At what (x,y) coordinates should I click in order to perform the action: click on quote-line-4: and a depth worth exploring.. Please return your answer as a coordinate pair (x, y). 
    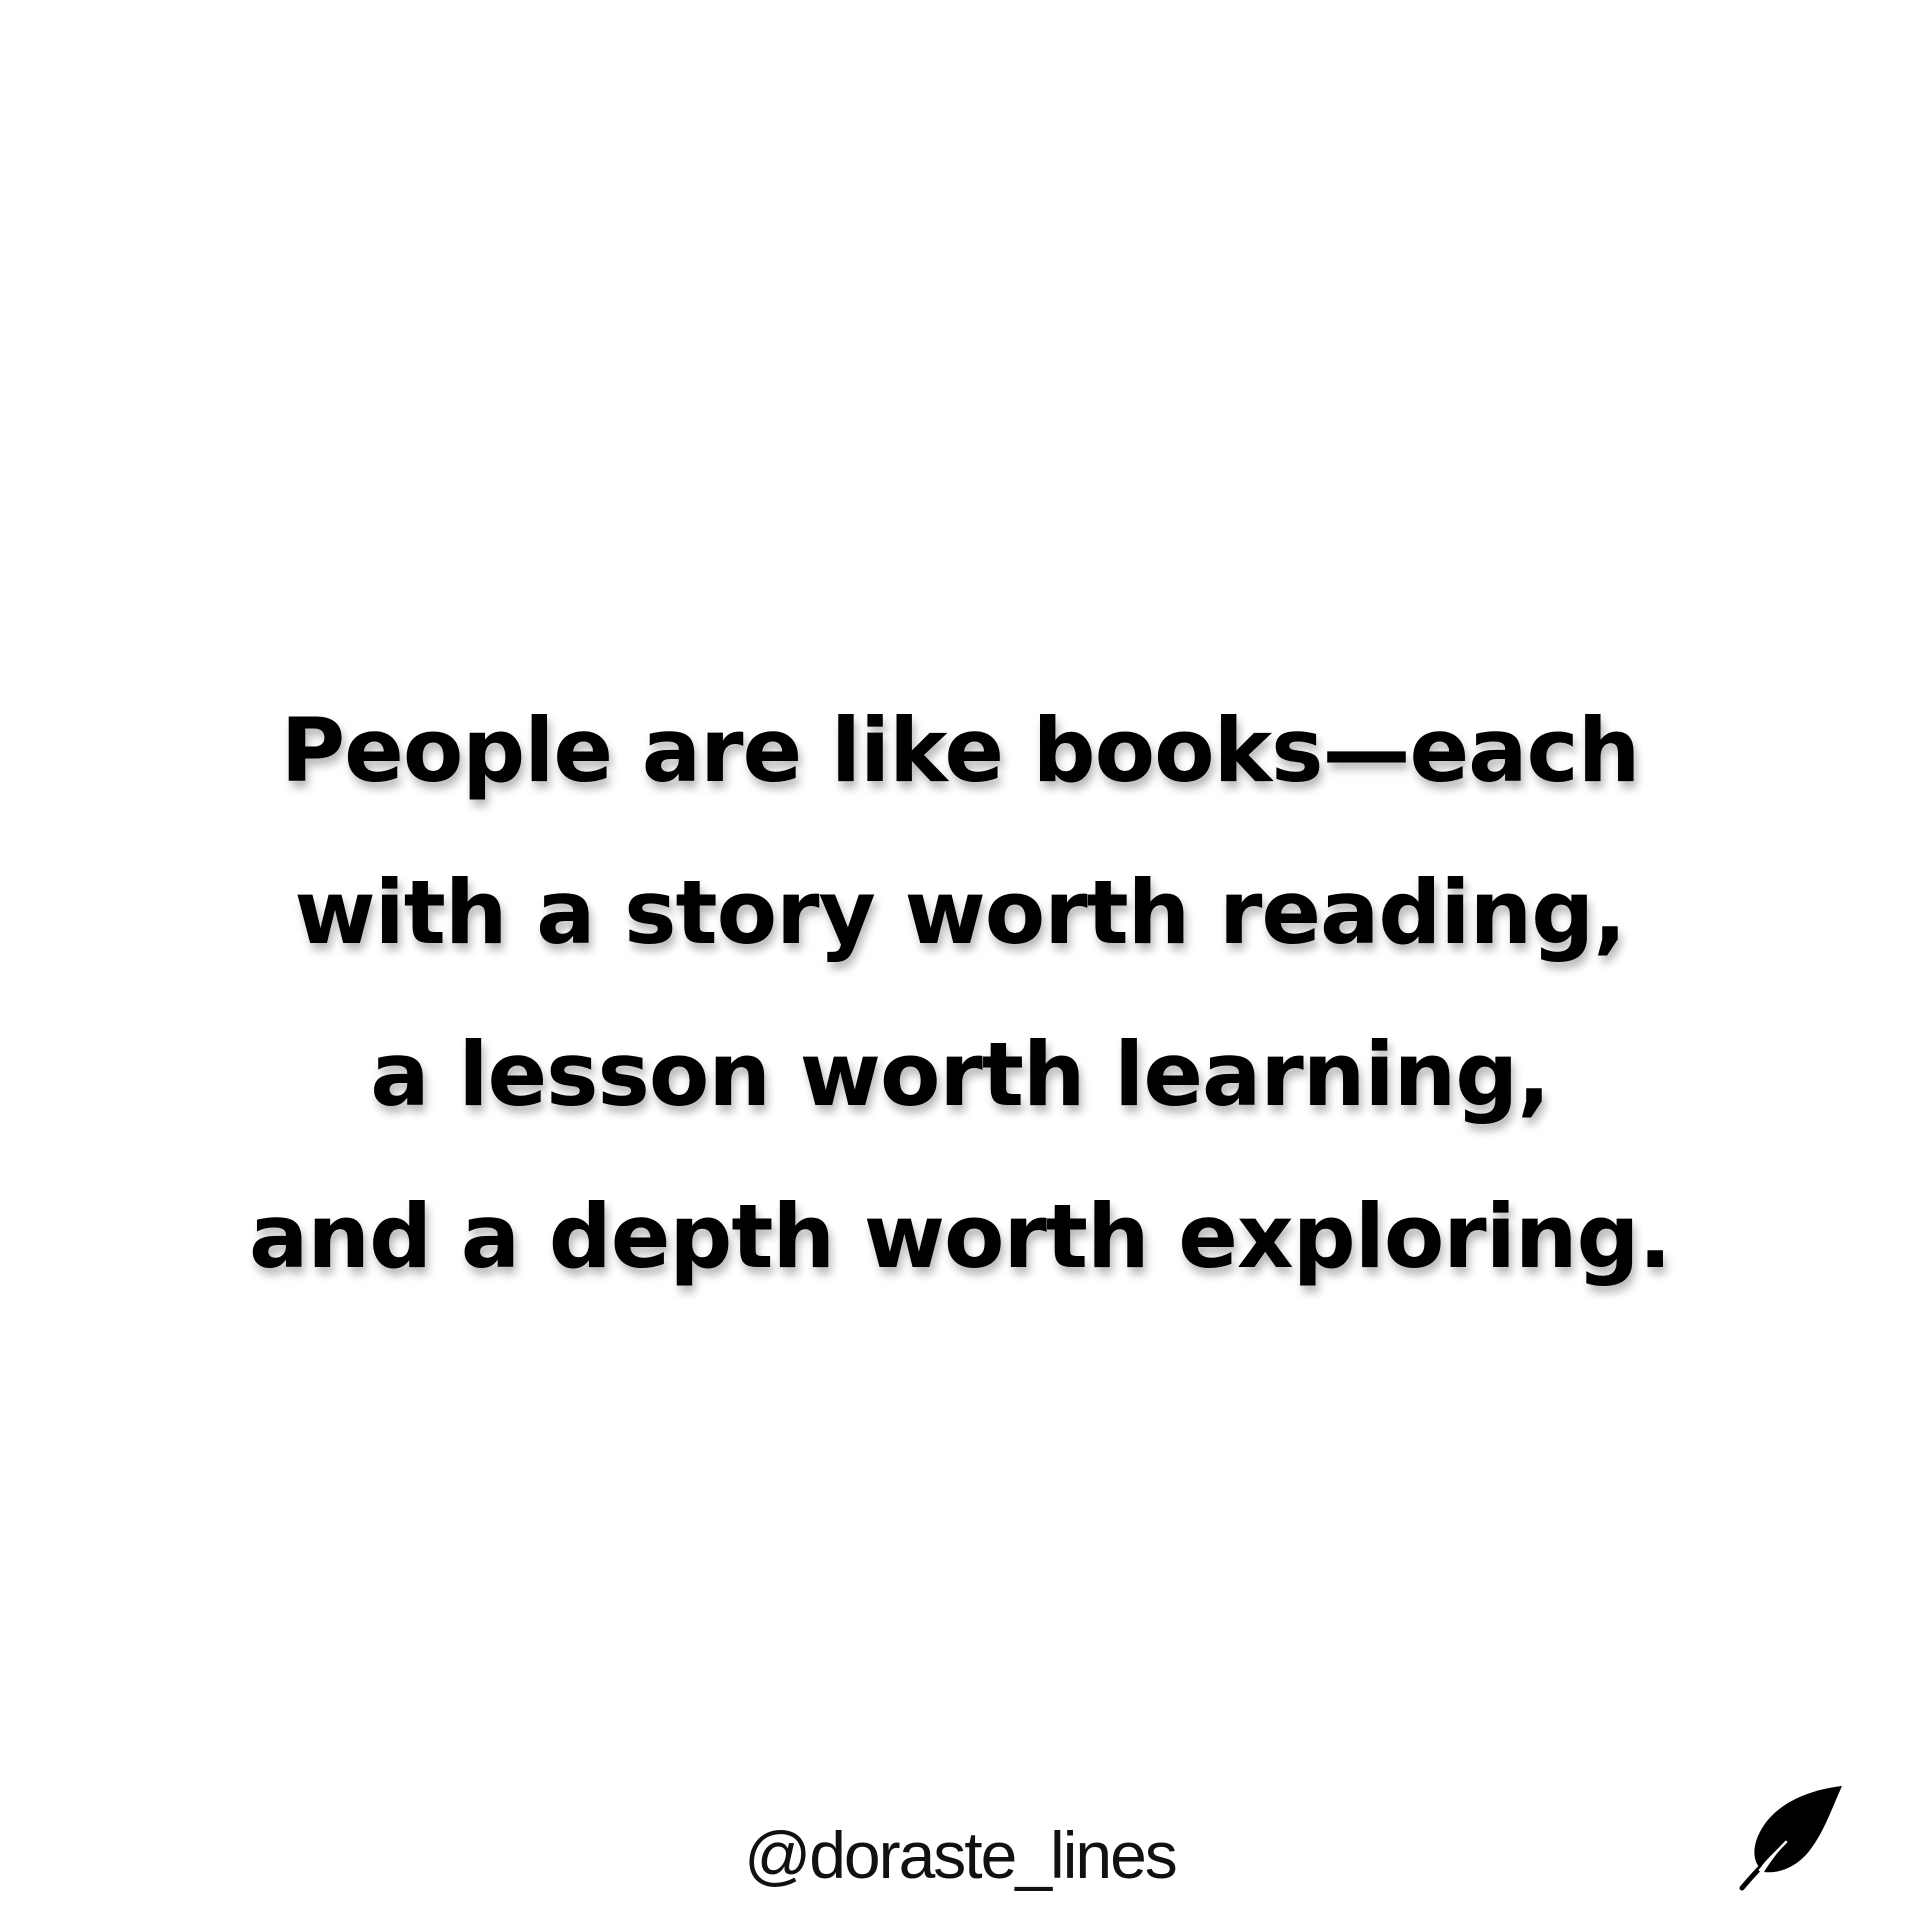
    Looking at the image, I should click on (960, 1236).